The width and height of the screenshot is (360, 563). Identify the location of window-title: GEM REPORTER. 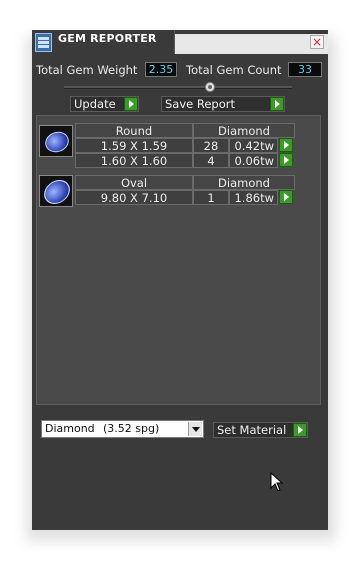
(107, 38).